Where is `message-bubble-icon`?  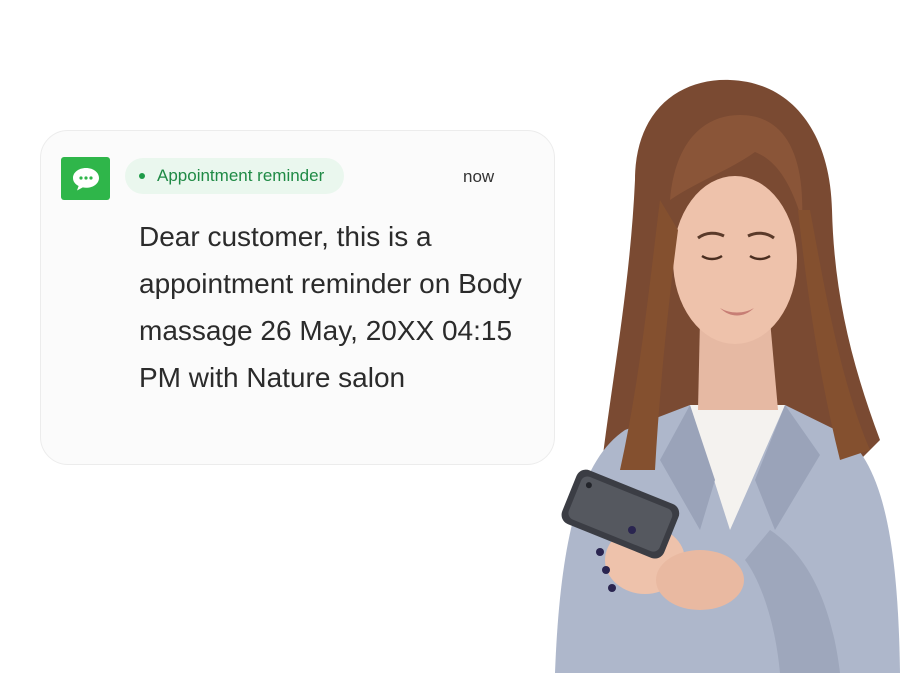
message-bubble-icon is located at coordinates (85, 178).